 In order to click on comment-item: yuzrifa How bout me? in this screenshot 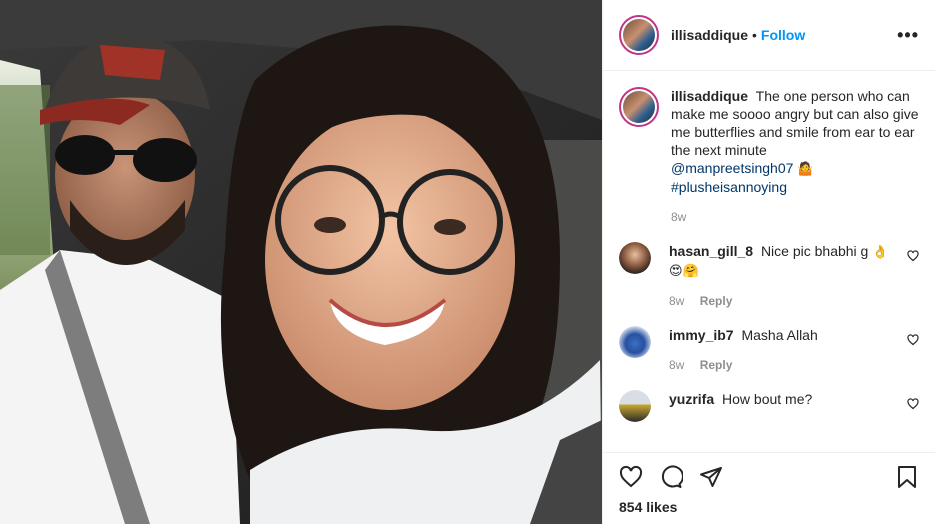, I will do `click(769, 406)`.